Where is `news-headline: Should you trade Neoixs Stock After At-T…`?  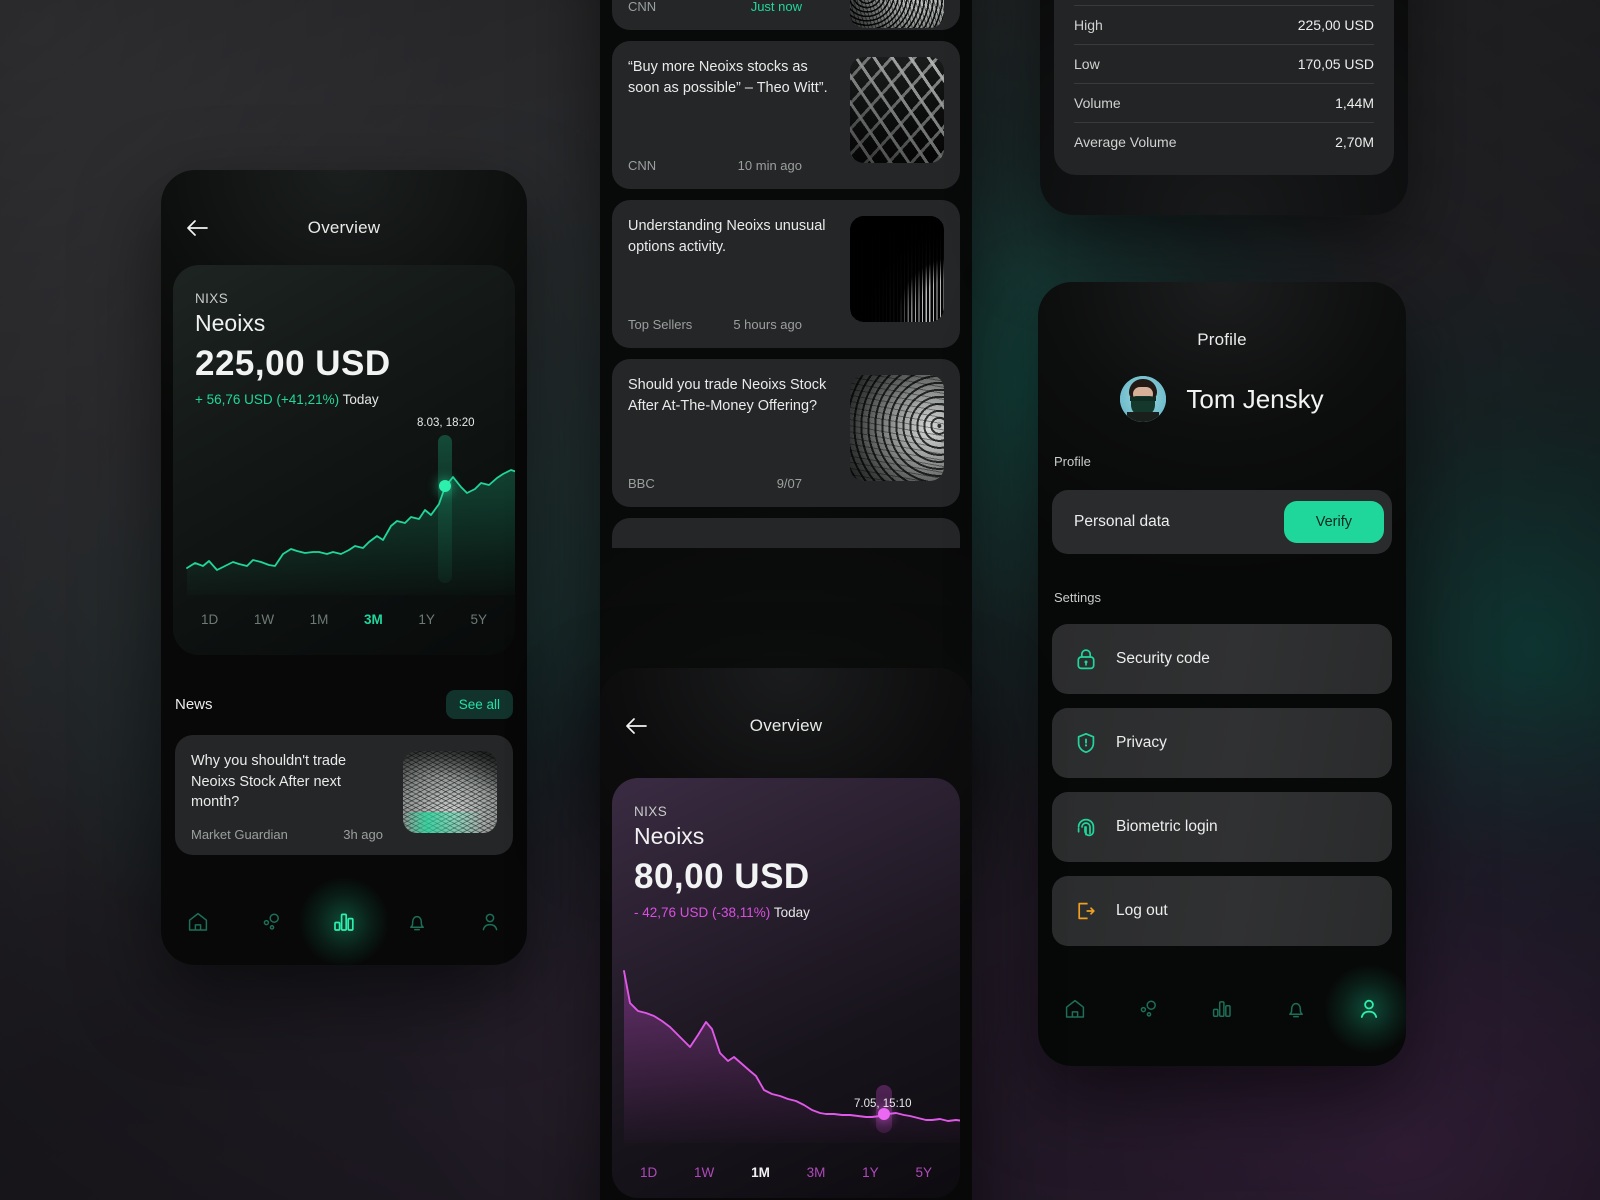 news-headline: Should you trade Neoixs Stock After At-T… is located at coordinates (727, 395).